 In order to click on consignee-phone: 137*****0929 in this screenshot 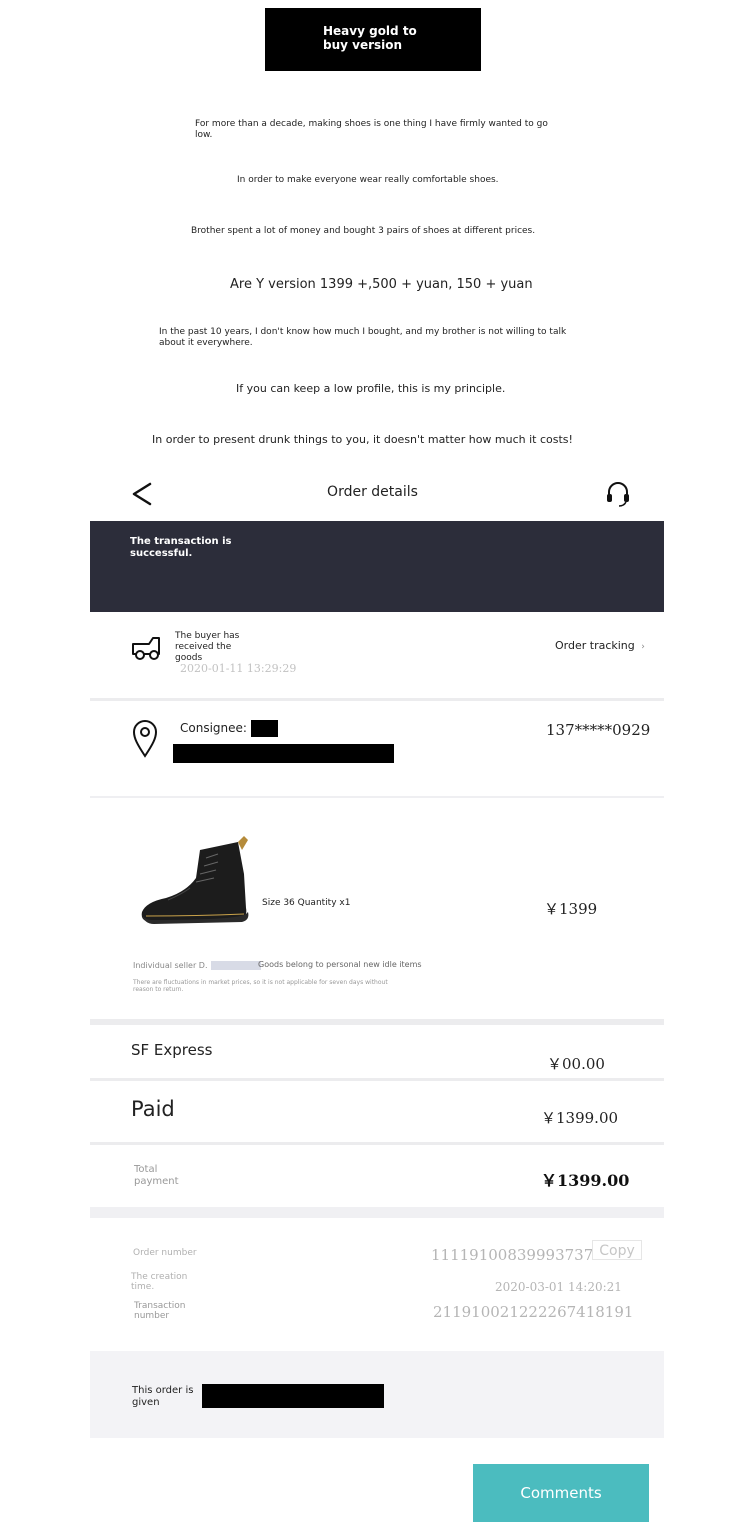, I will do `click(598, 730)`.